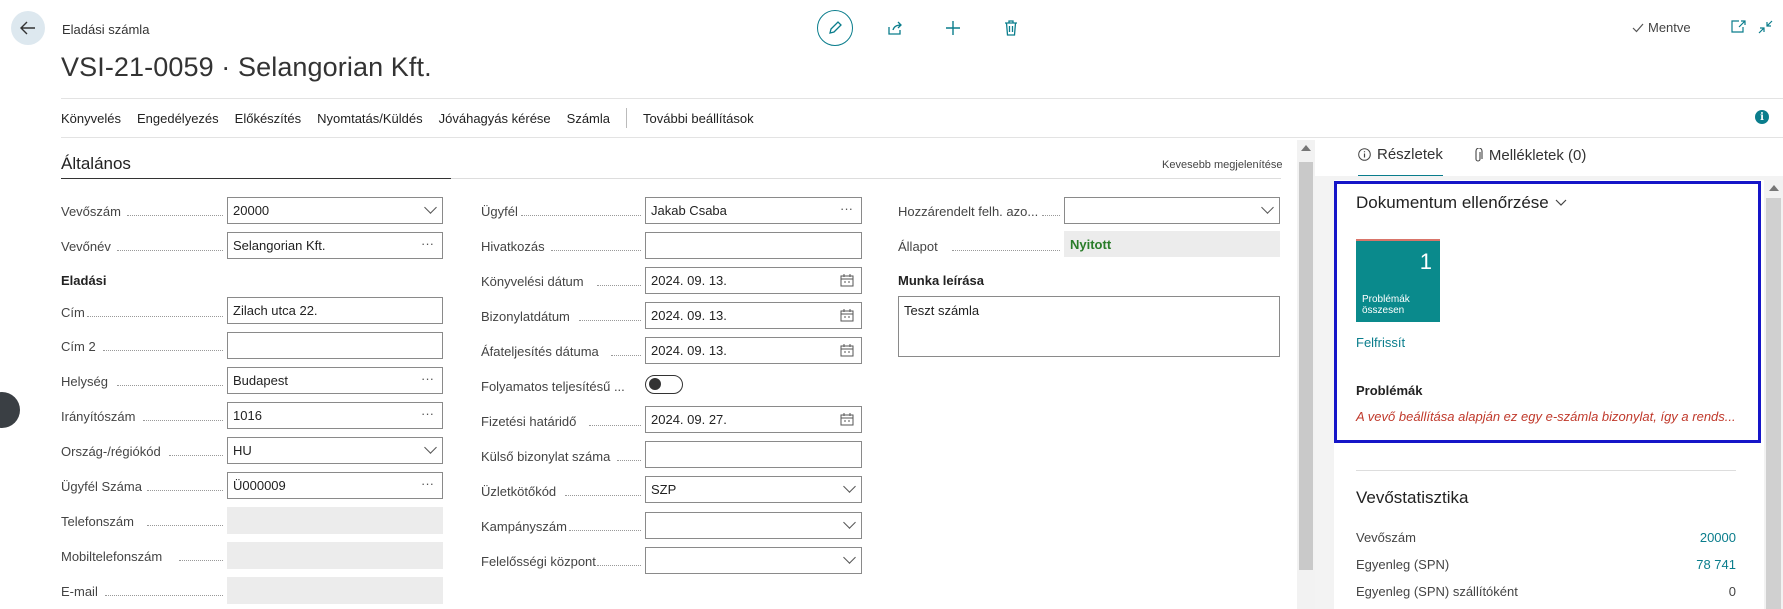 Image resolution: width=1783 pixels, height=609 pixels. Describe the element at coordinates (499, 211) in the screenshot. I see `contact-label: Ügyfél` at that location.